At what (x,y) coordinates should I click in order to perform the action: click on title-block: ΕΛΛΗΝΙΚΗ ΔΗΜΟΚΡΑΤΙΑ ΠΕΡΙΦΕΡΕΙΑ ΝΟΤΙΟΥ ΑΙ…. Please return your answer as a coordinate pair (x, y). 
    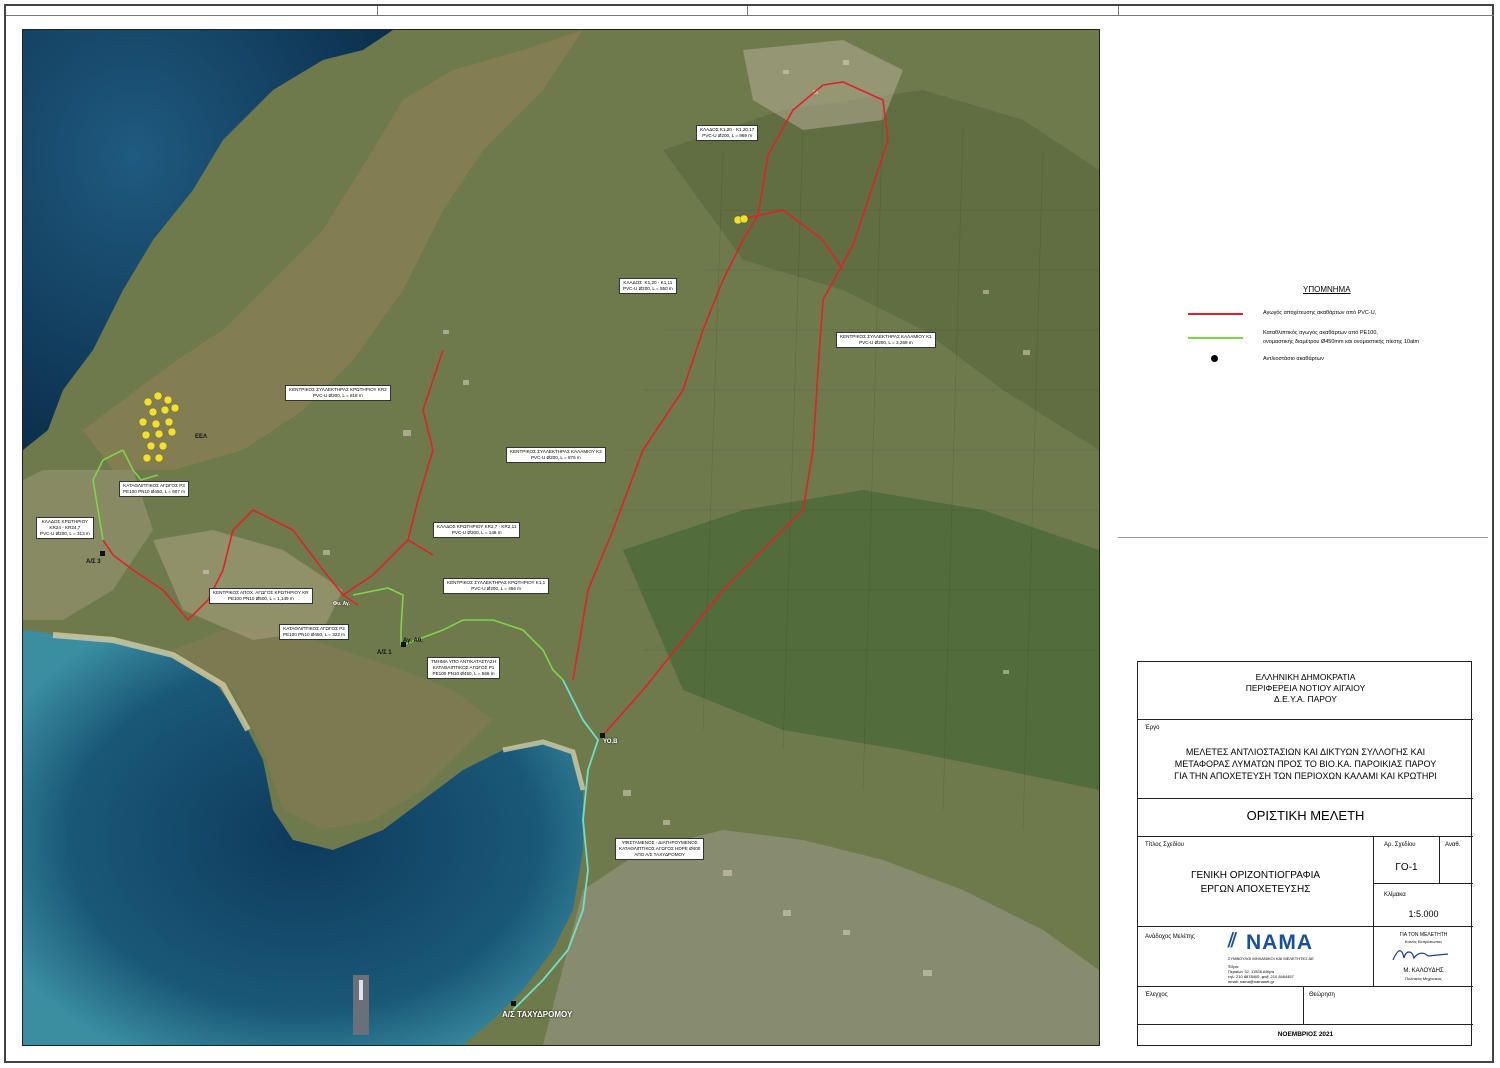
    Looking at the image, I should click on (1305, 853).